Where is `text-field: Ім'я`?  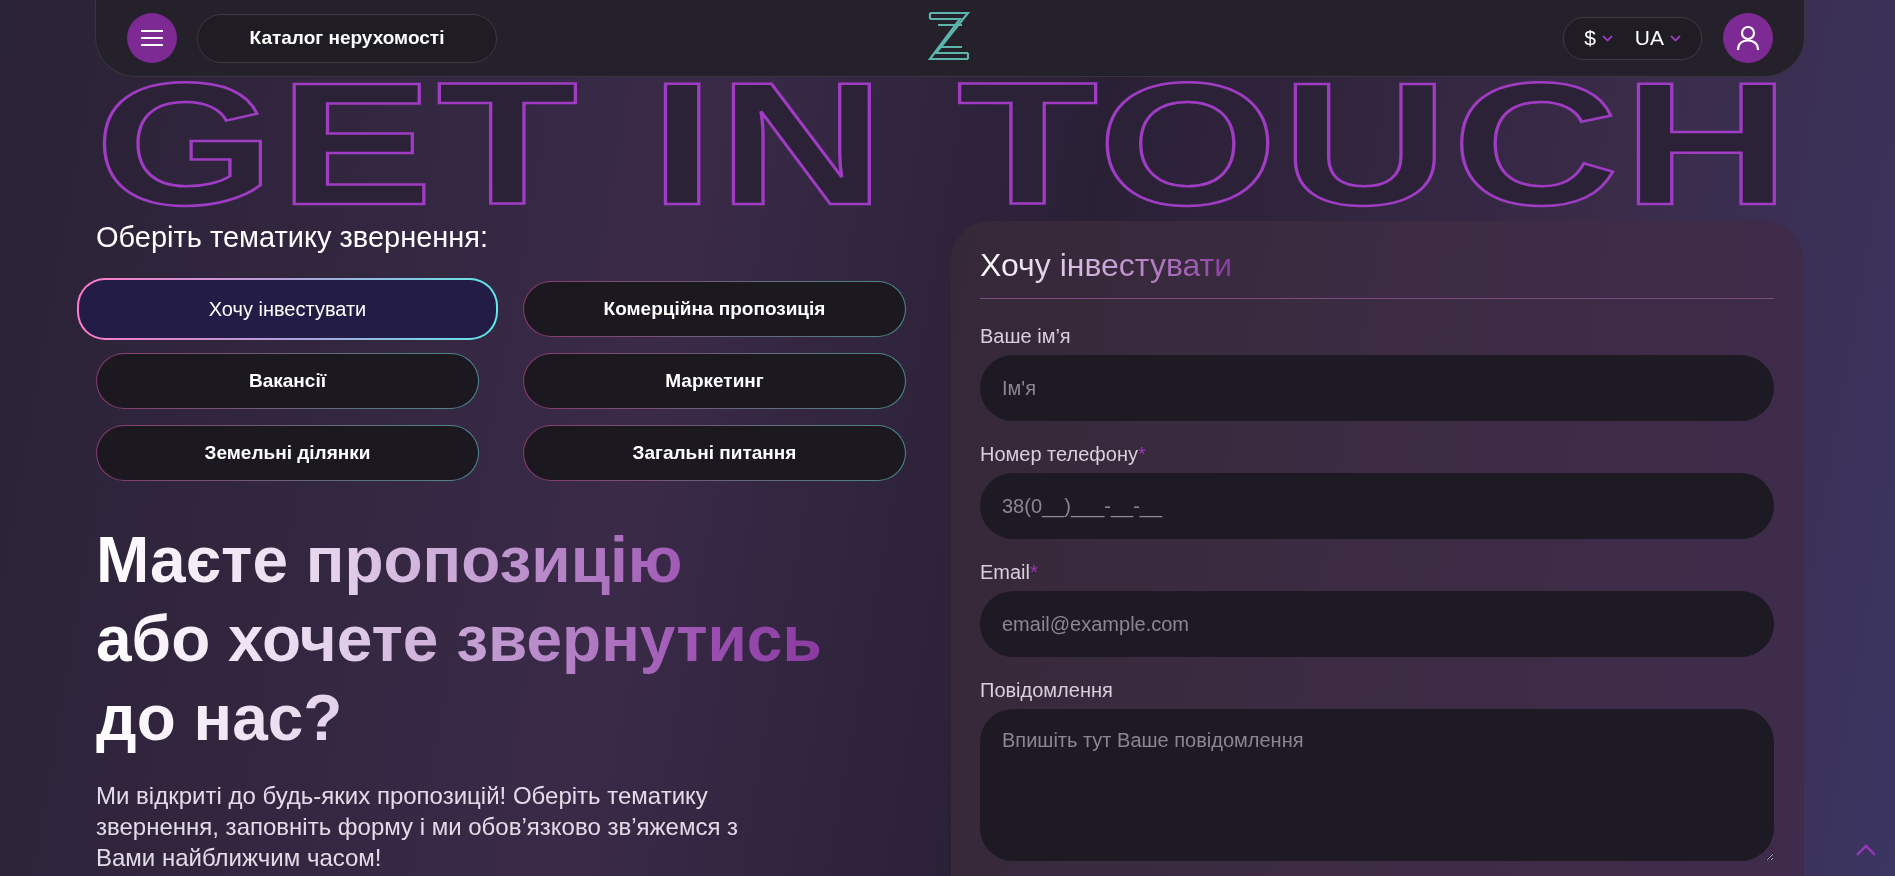 text-field: Ім'я is located at coordinates (1377, 388).